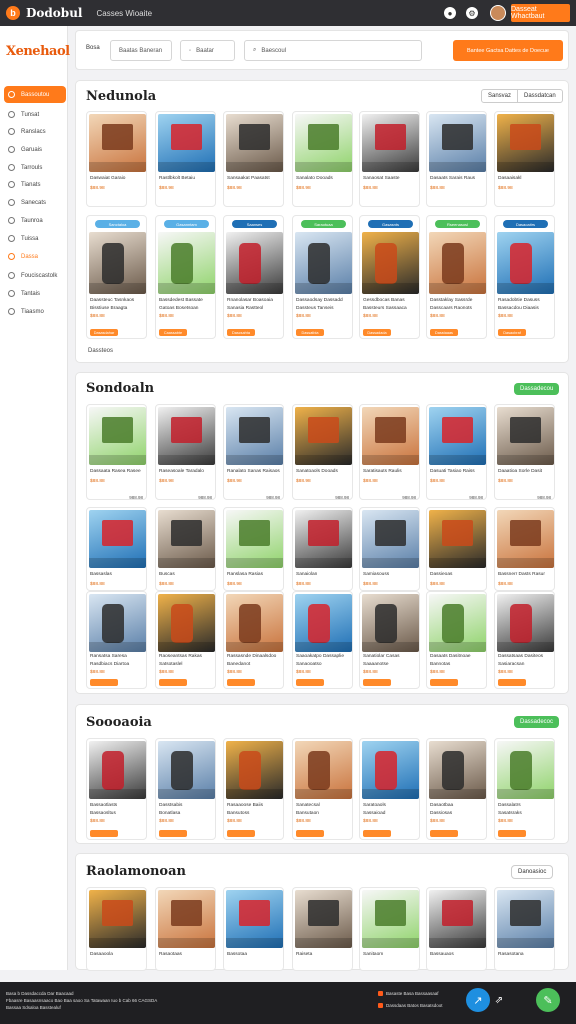 The height and width of the screenshot is (1024, 576). What do you see at coordinates (116, 549) in the screenshot?
I see `product-card: Bassaslas$88.88988.98` at bounding box center [116, 549].